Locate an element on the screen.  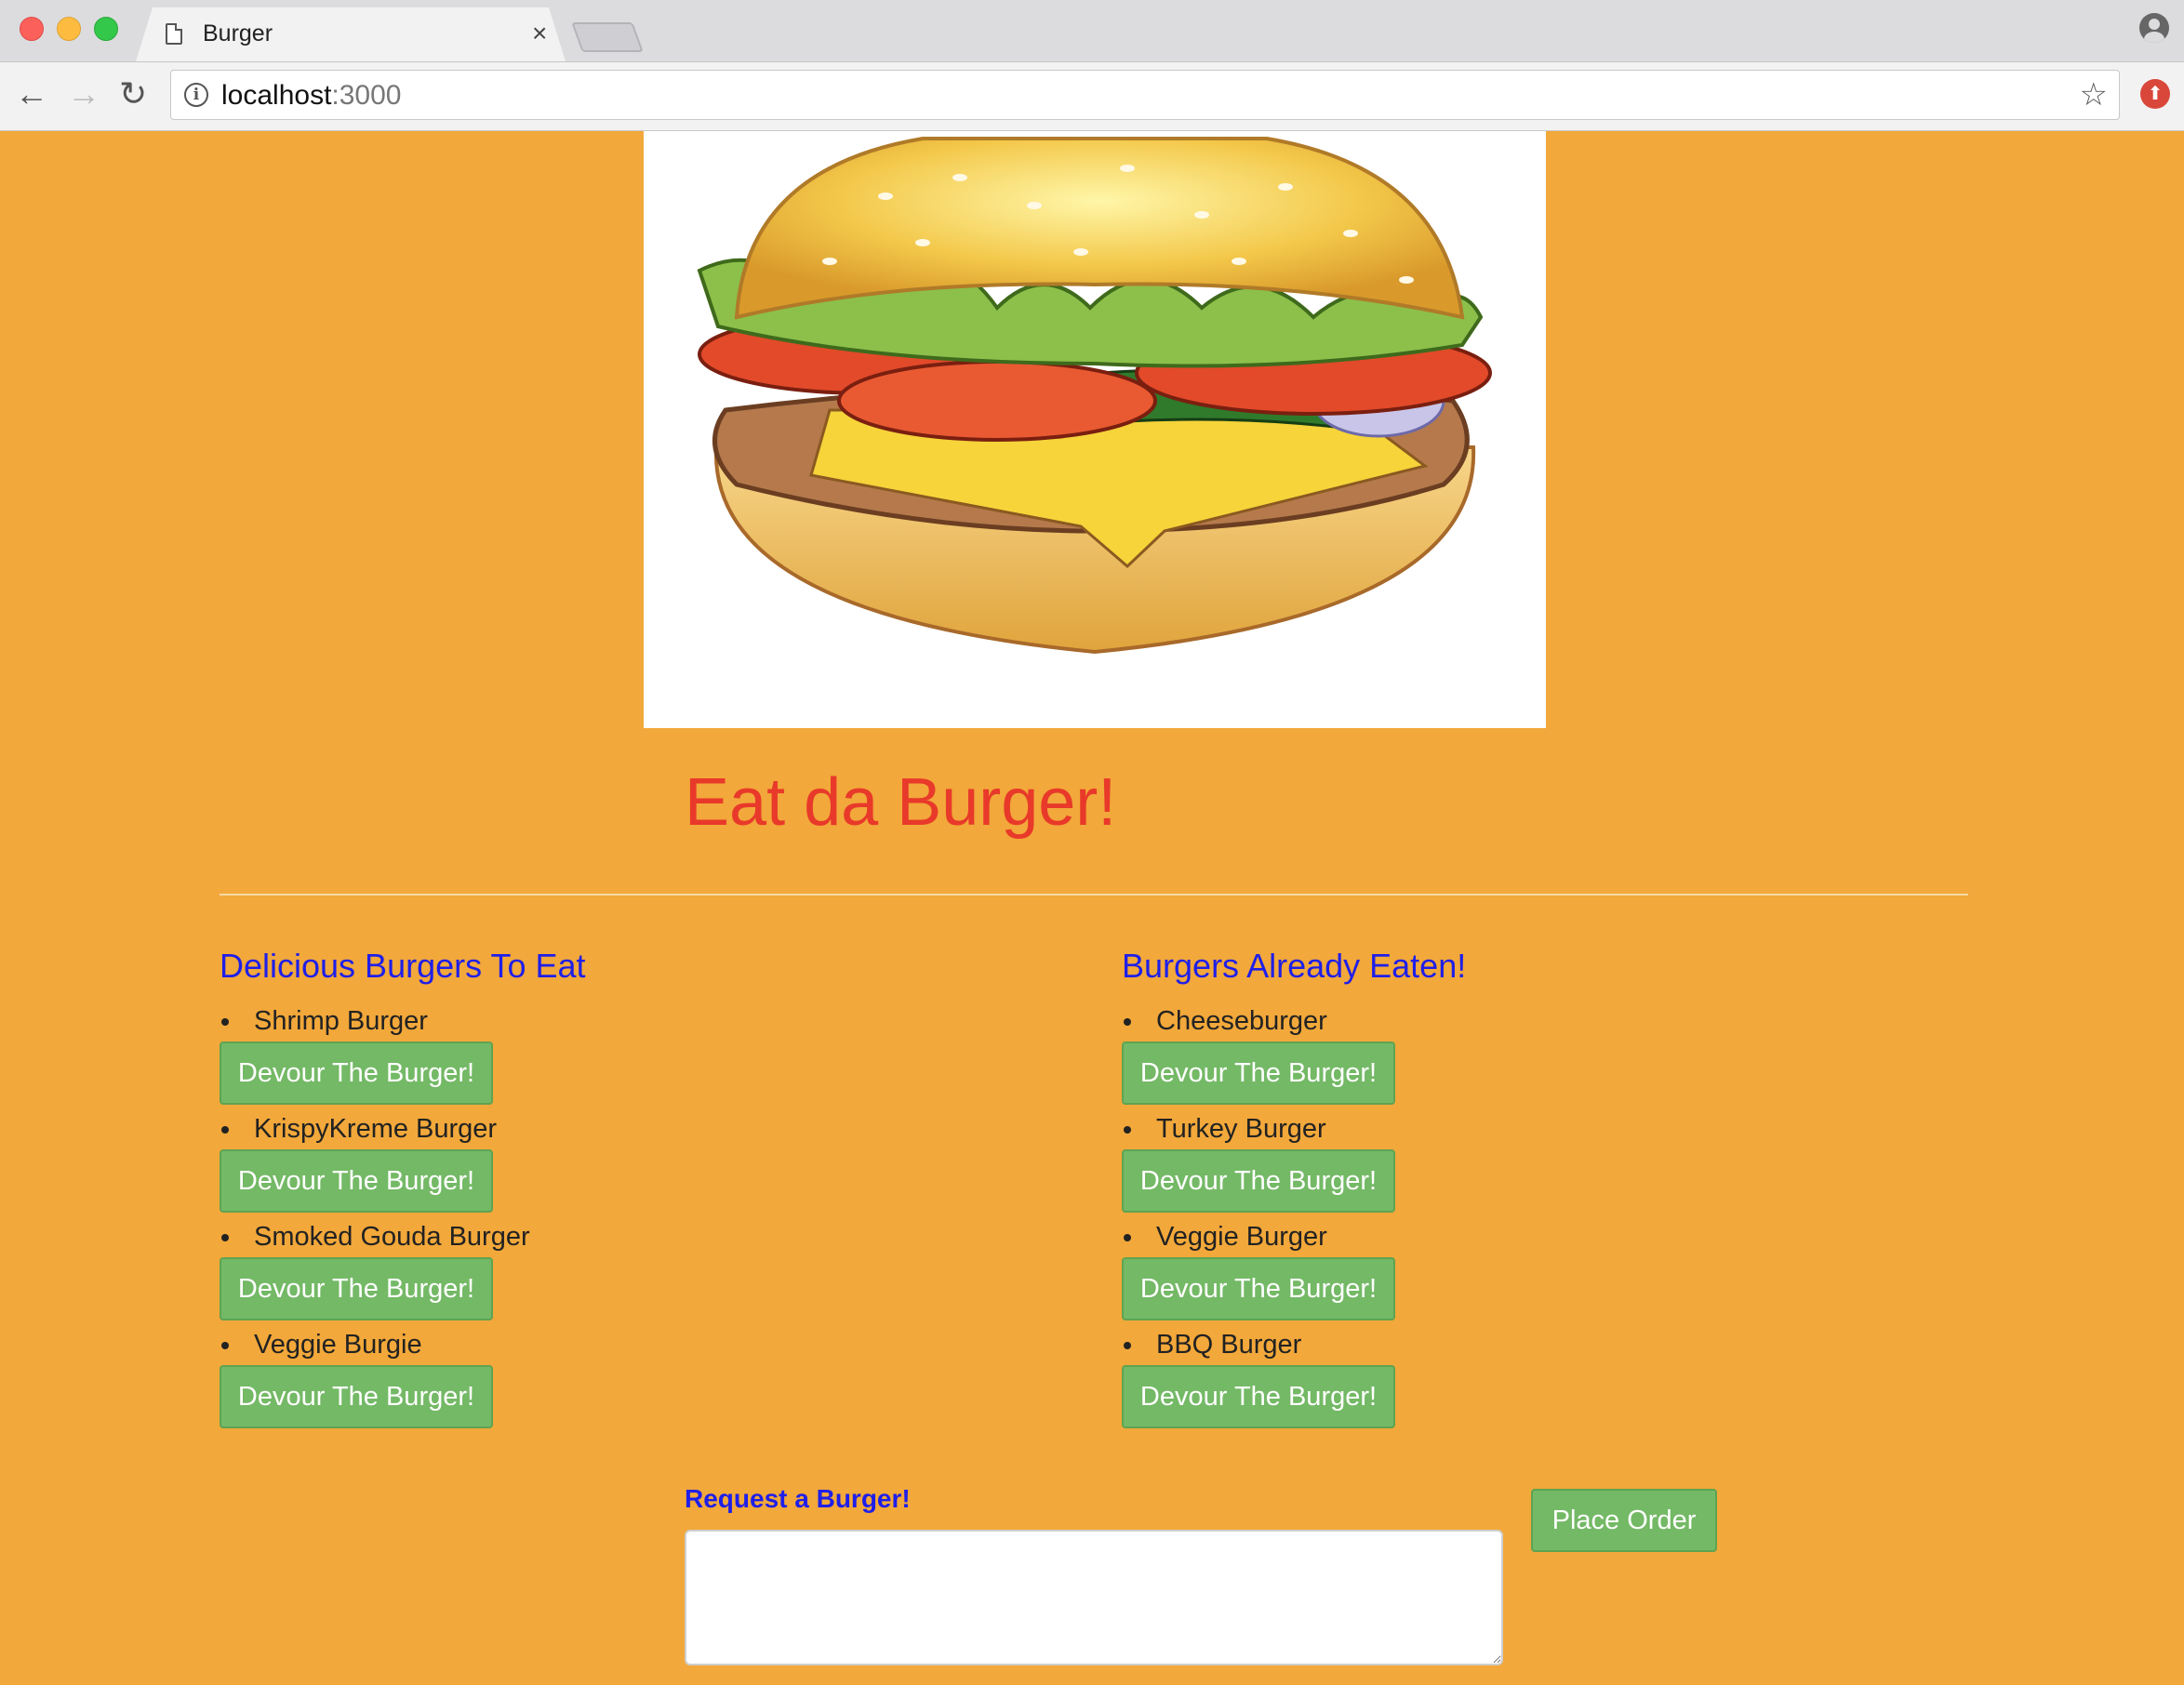
burger-image is located at coordinates (1095, 430).